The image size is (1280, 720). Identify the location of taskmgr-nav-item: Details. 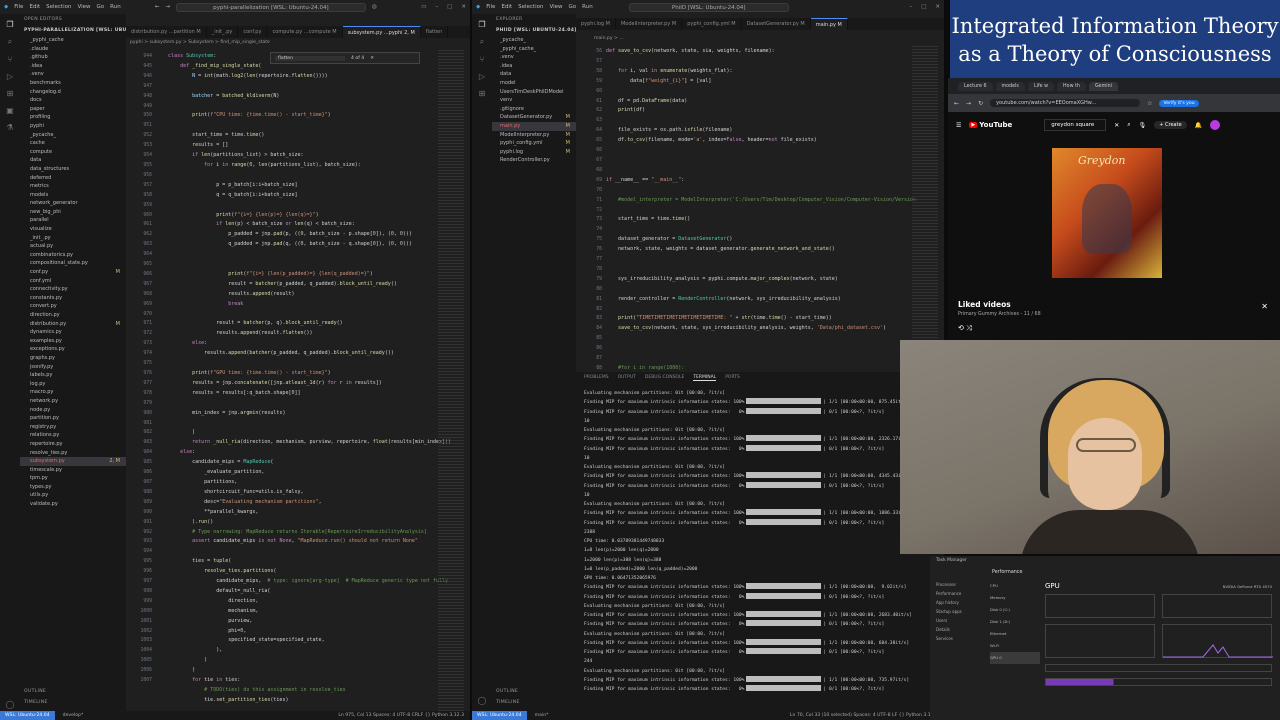
(961, 629).